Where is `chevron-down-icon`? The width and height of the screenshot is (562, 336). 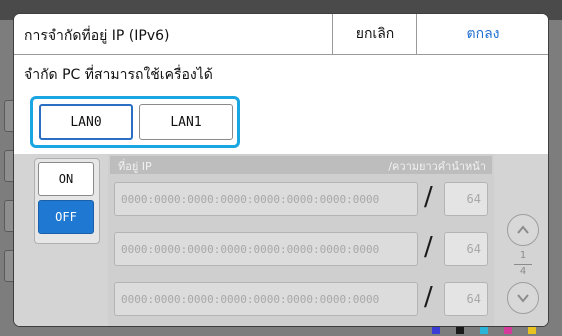 chevron-down-icon is located at coordinates (523, 298).